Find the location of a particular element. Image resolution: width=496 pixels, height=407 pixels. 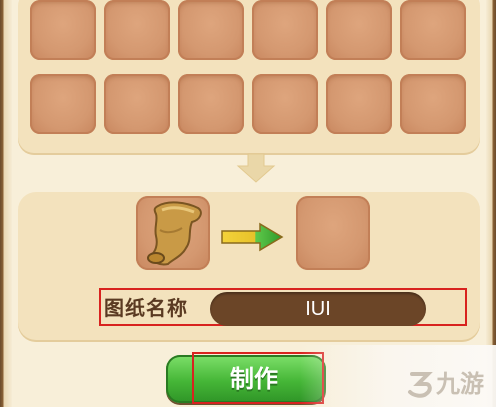

blueprint-scroll-icon is located at coordinates (174, 233).